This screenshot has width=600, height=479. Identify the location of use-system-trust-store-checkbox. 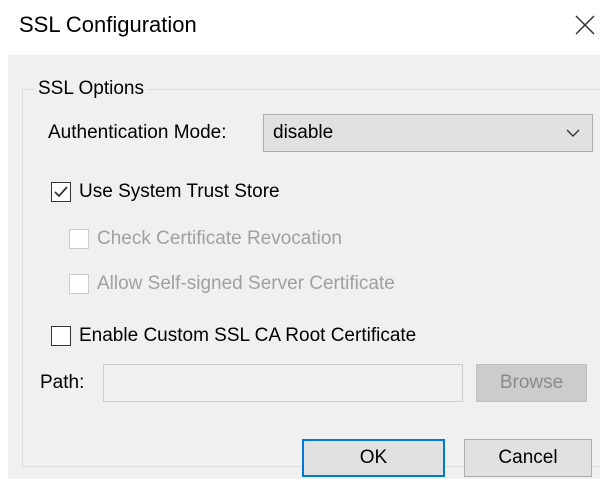
(61, 192).